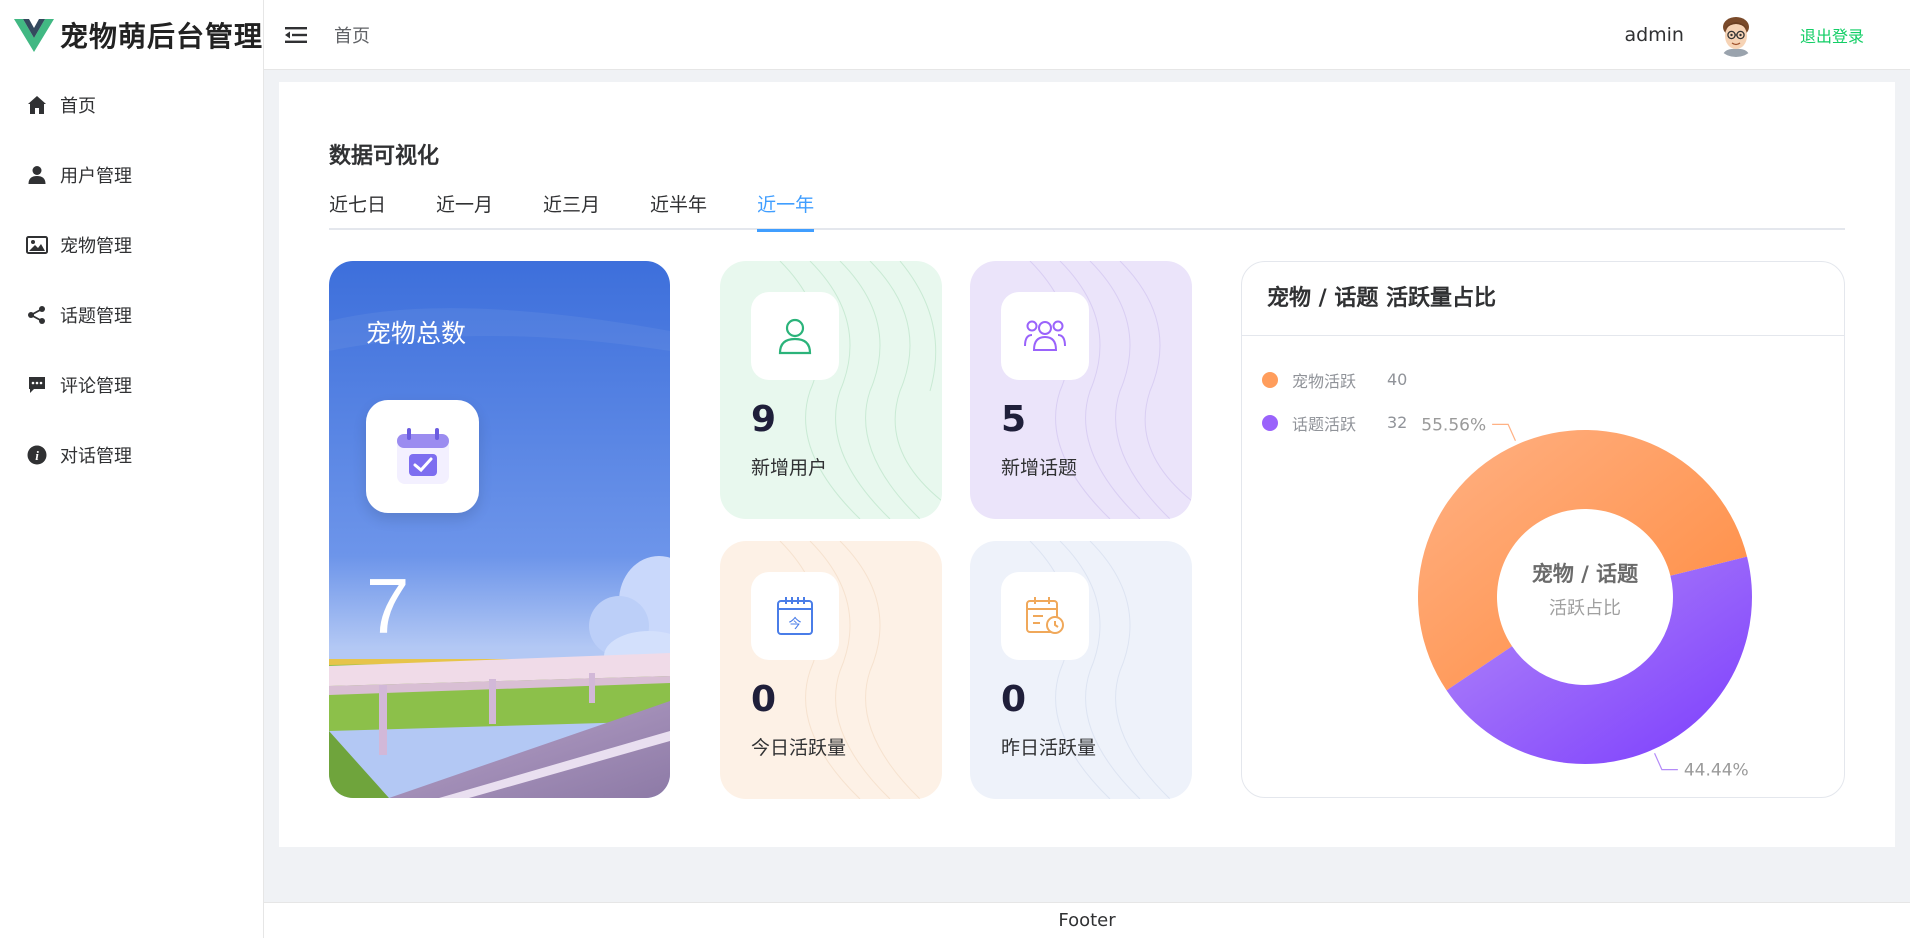 This screenshot has height=938, width=1910. I want to click on stat-label: 昨日活跃量, so click(1049, 748).